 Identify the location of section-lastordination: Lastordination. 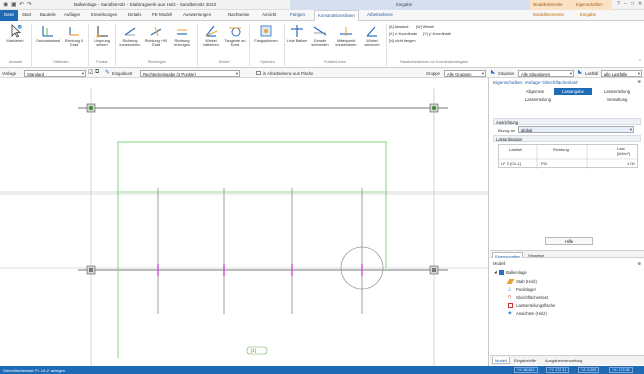
(567, 138).